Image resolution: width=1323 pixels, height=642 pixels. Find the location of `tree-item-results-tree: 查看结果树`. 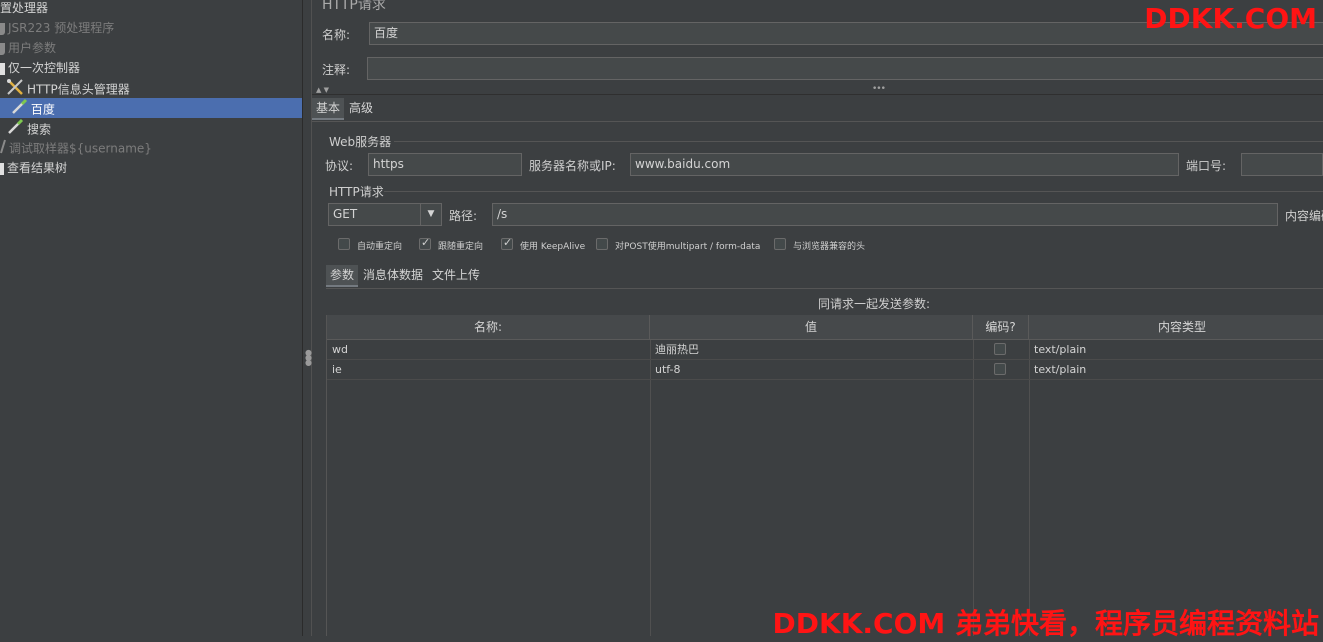

tree-item-results-tree: 查看结果树 is located at coordinates (33, 168).